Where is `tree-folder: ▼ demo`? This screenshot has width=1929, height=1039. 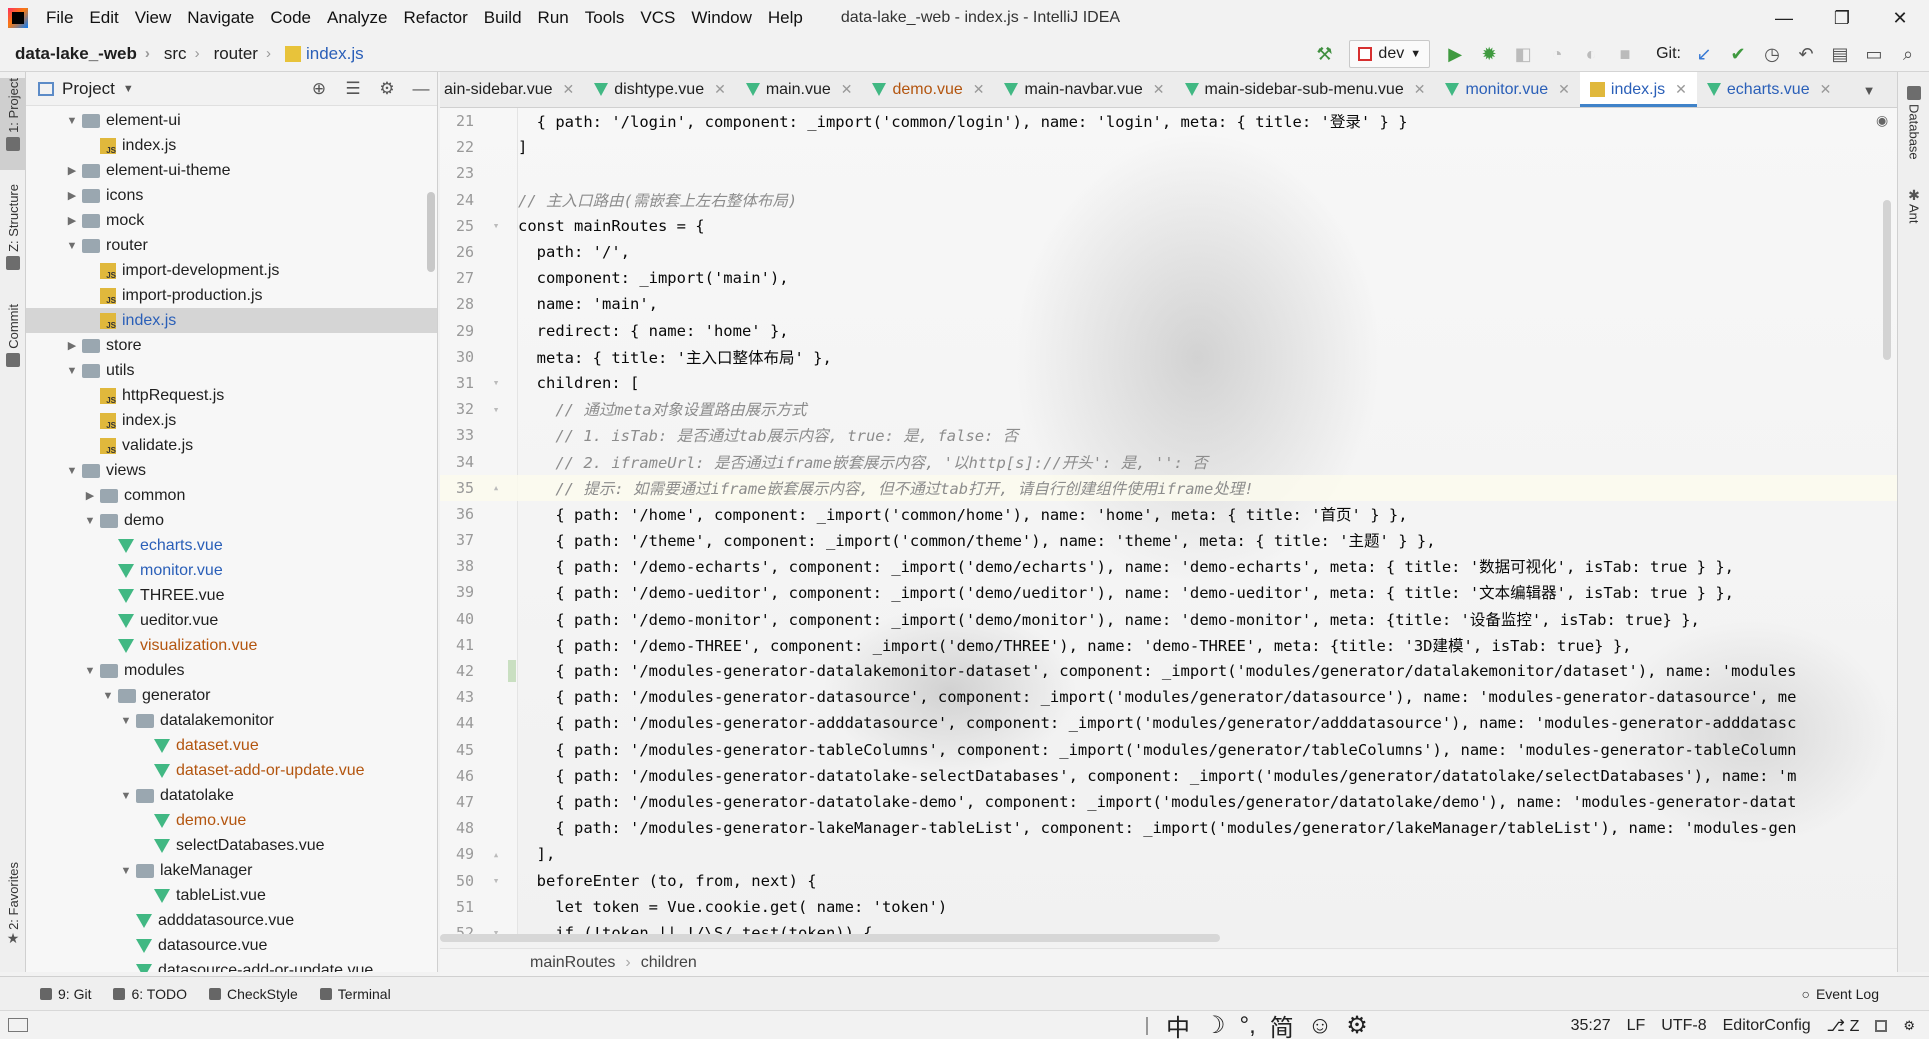
tree-folder: ▼ demo is located at coordinates (231, 520).